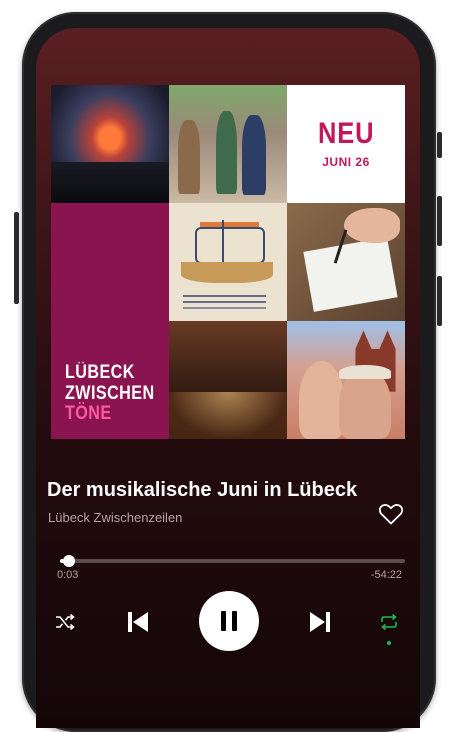 This screenshot has width=450, height=732. I want to click on repeat-icon, so click(389, 622).